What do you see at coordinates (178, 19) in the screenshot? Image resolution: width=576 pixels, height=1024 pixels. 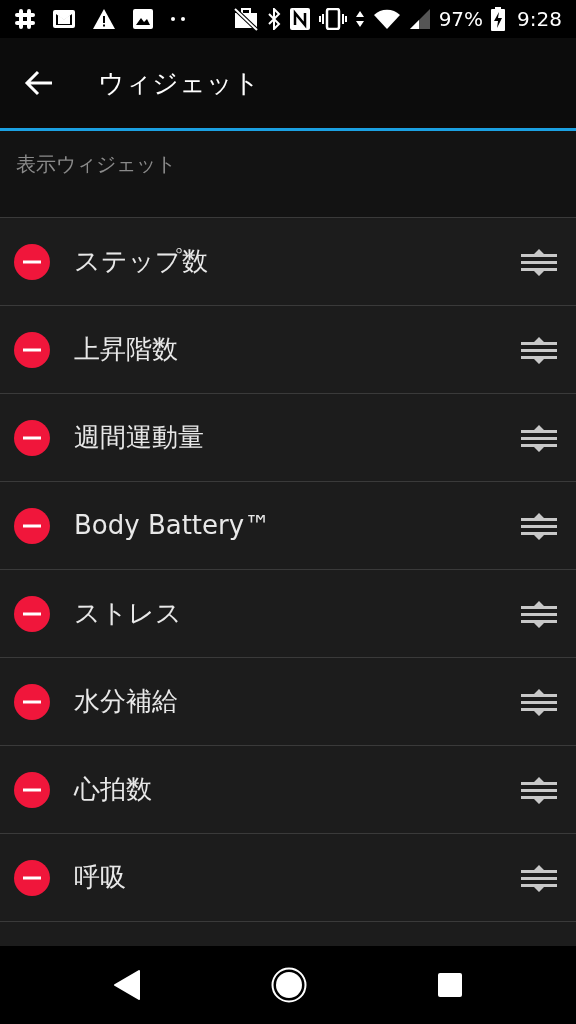 I see `more-notifications-icon` at bounding box center [178, 19].